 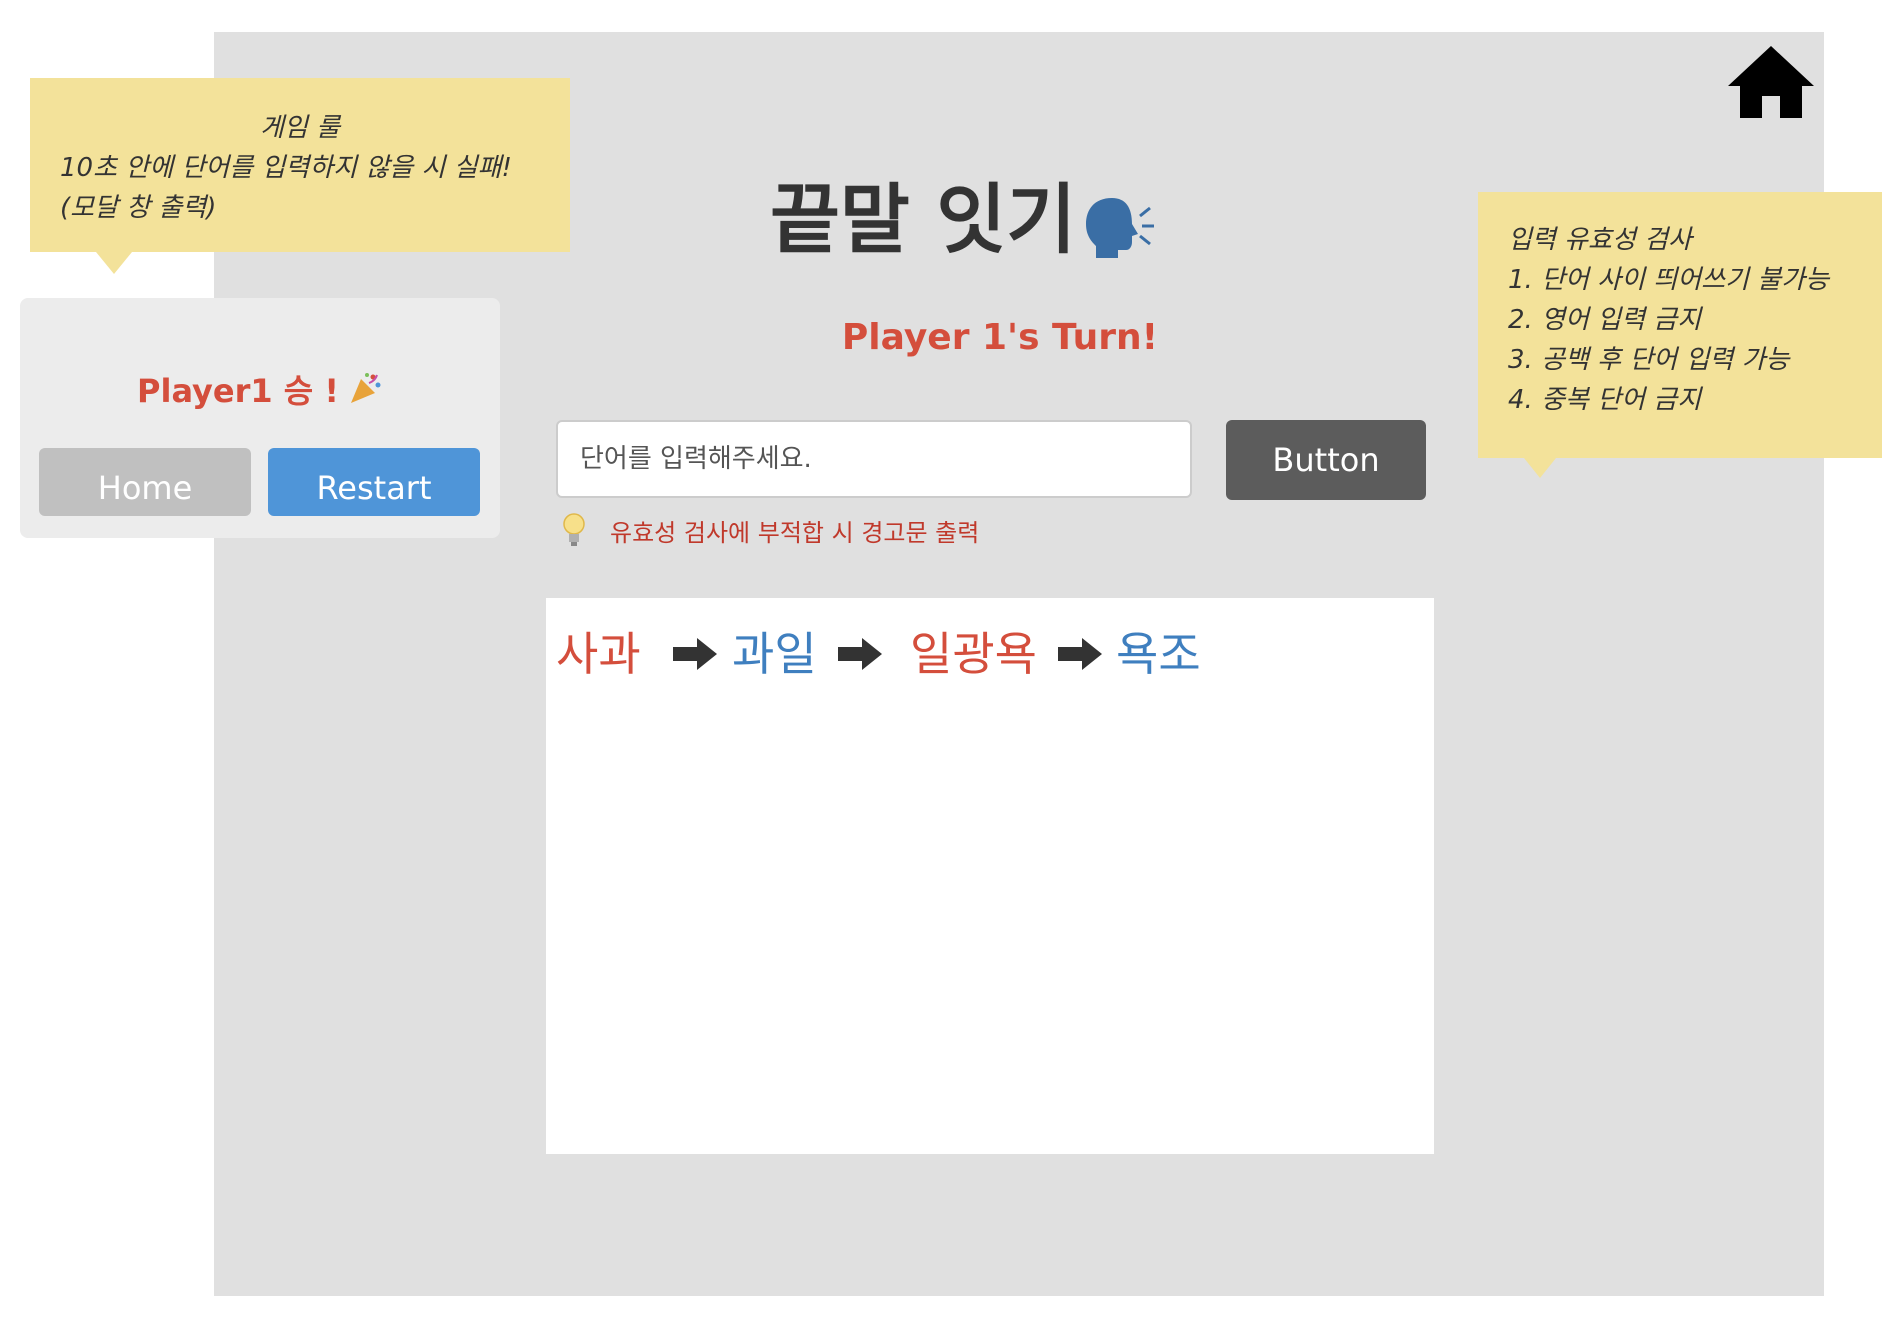 What do you see at coordinates (300, 128) in the screenshot?
I see `rules-title: 게임 룰` at bounding box center [300, 128].